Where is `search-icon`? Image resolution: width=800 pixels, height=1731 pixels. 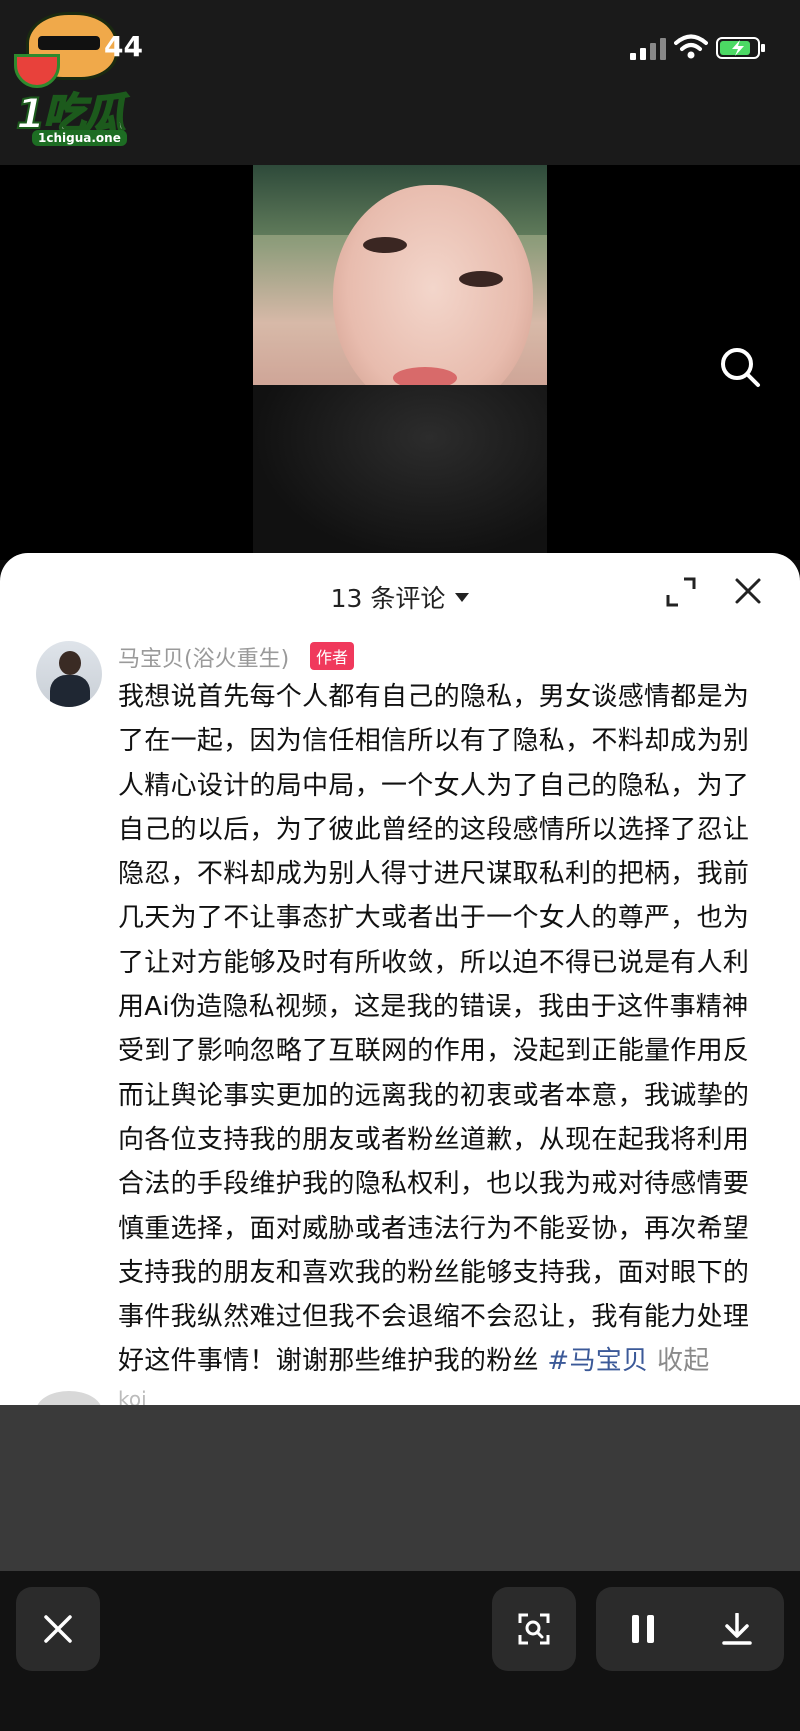 search-icon is located at coordinates (740, 367).